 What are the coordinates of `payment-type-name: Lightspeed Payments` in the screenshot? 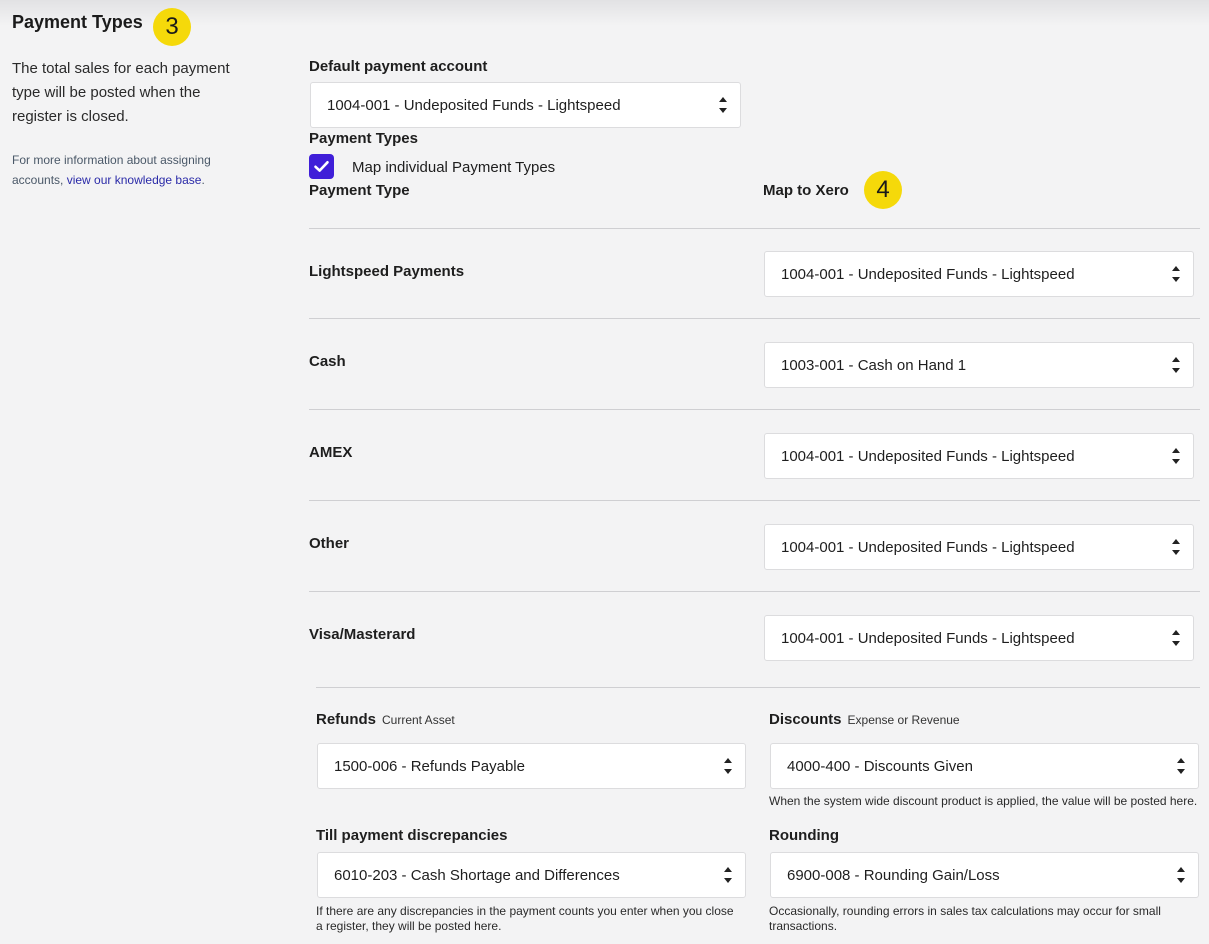 It's located at (387, 271).